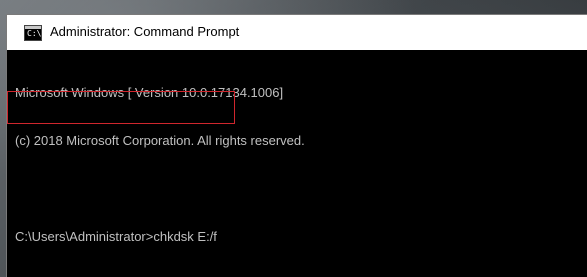 The width and height of the screenshot is (587, 277). Describe the element at coordinates (297, 32) in the screenshot. I see `title-bar: C:\ Administrator: Command Prompt` at that location.